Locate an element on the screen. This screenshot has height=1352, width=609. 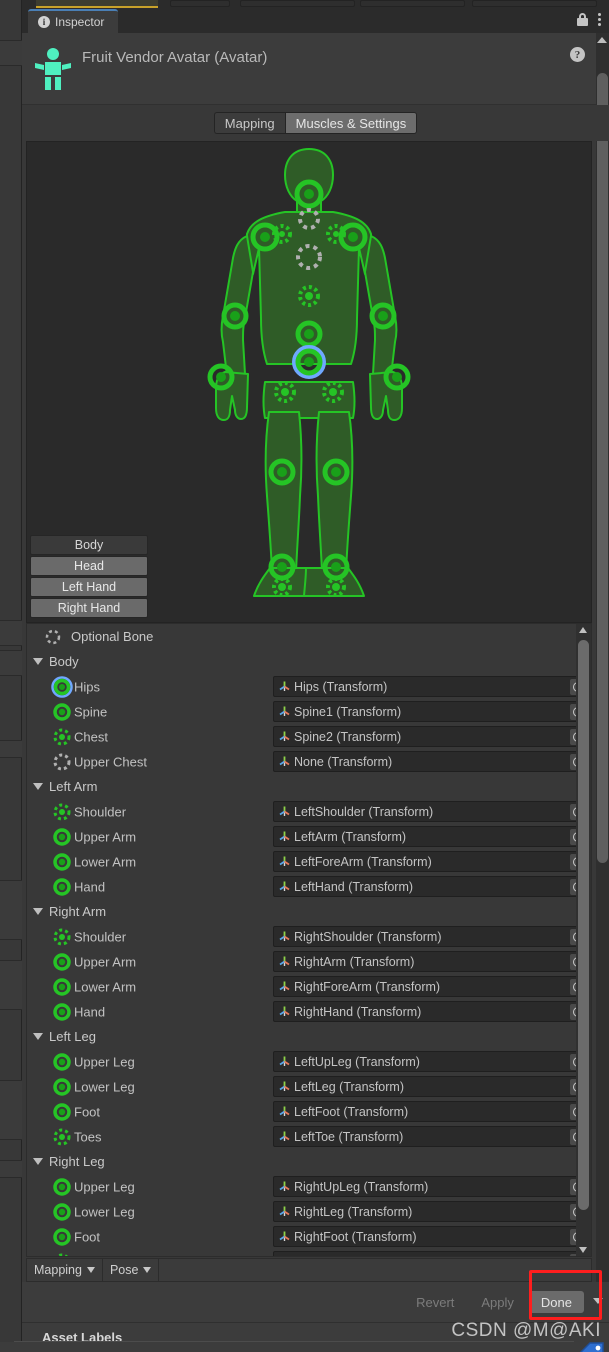
bone-object-field: RightForeArm (Transform) is located at coordinates (431, 986).